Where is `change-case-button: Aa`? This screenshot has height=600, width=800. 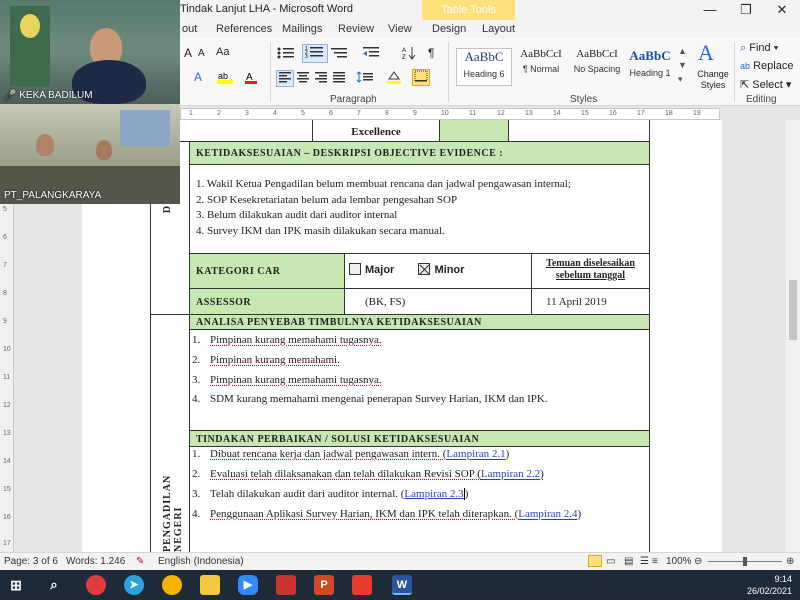 change-case-button: Aa is located at coordinates (222, 52).